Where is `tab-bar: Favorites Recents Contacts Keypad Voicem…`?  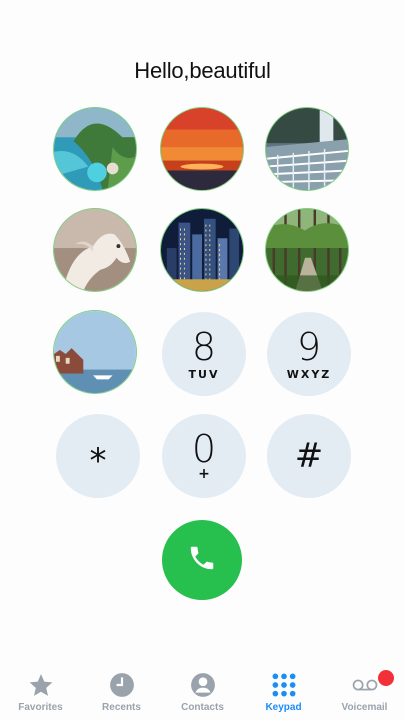 tab-bar: Favorites Recents Contacts Keypad Voicem… is located at coordinates (202, 690).